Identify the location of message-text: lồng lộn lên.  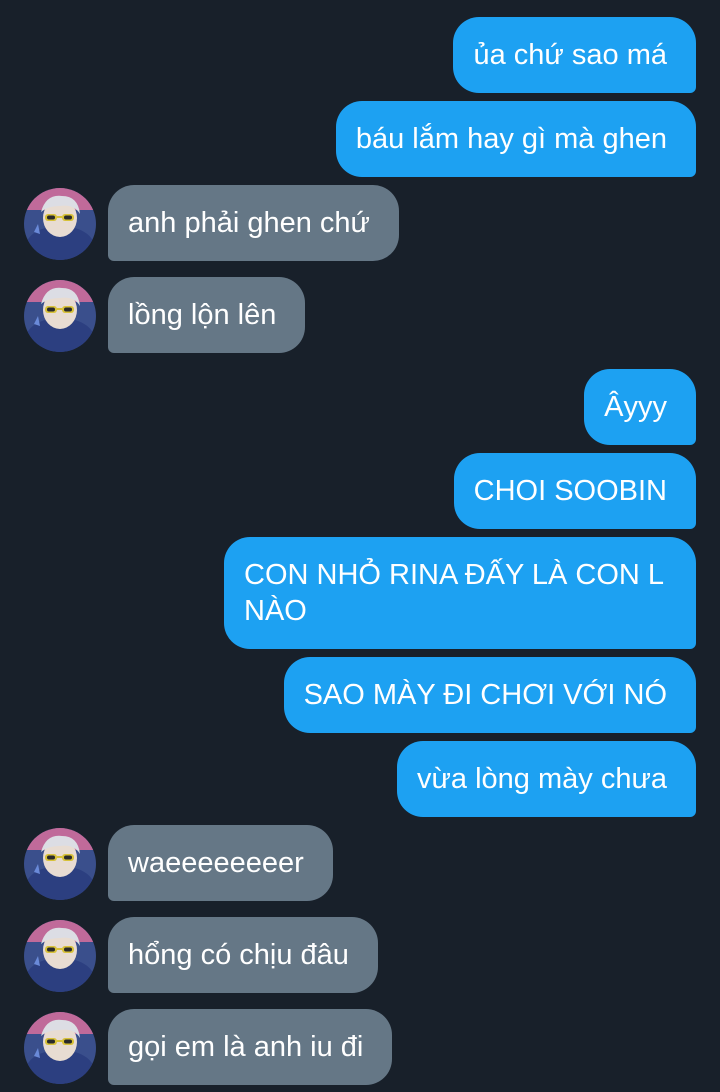
(202, 315).